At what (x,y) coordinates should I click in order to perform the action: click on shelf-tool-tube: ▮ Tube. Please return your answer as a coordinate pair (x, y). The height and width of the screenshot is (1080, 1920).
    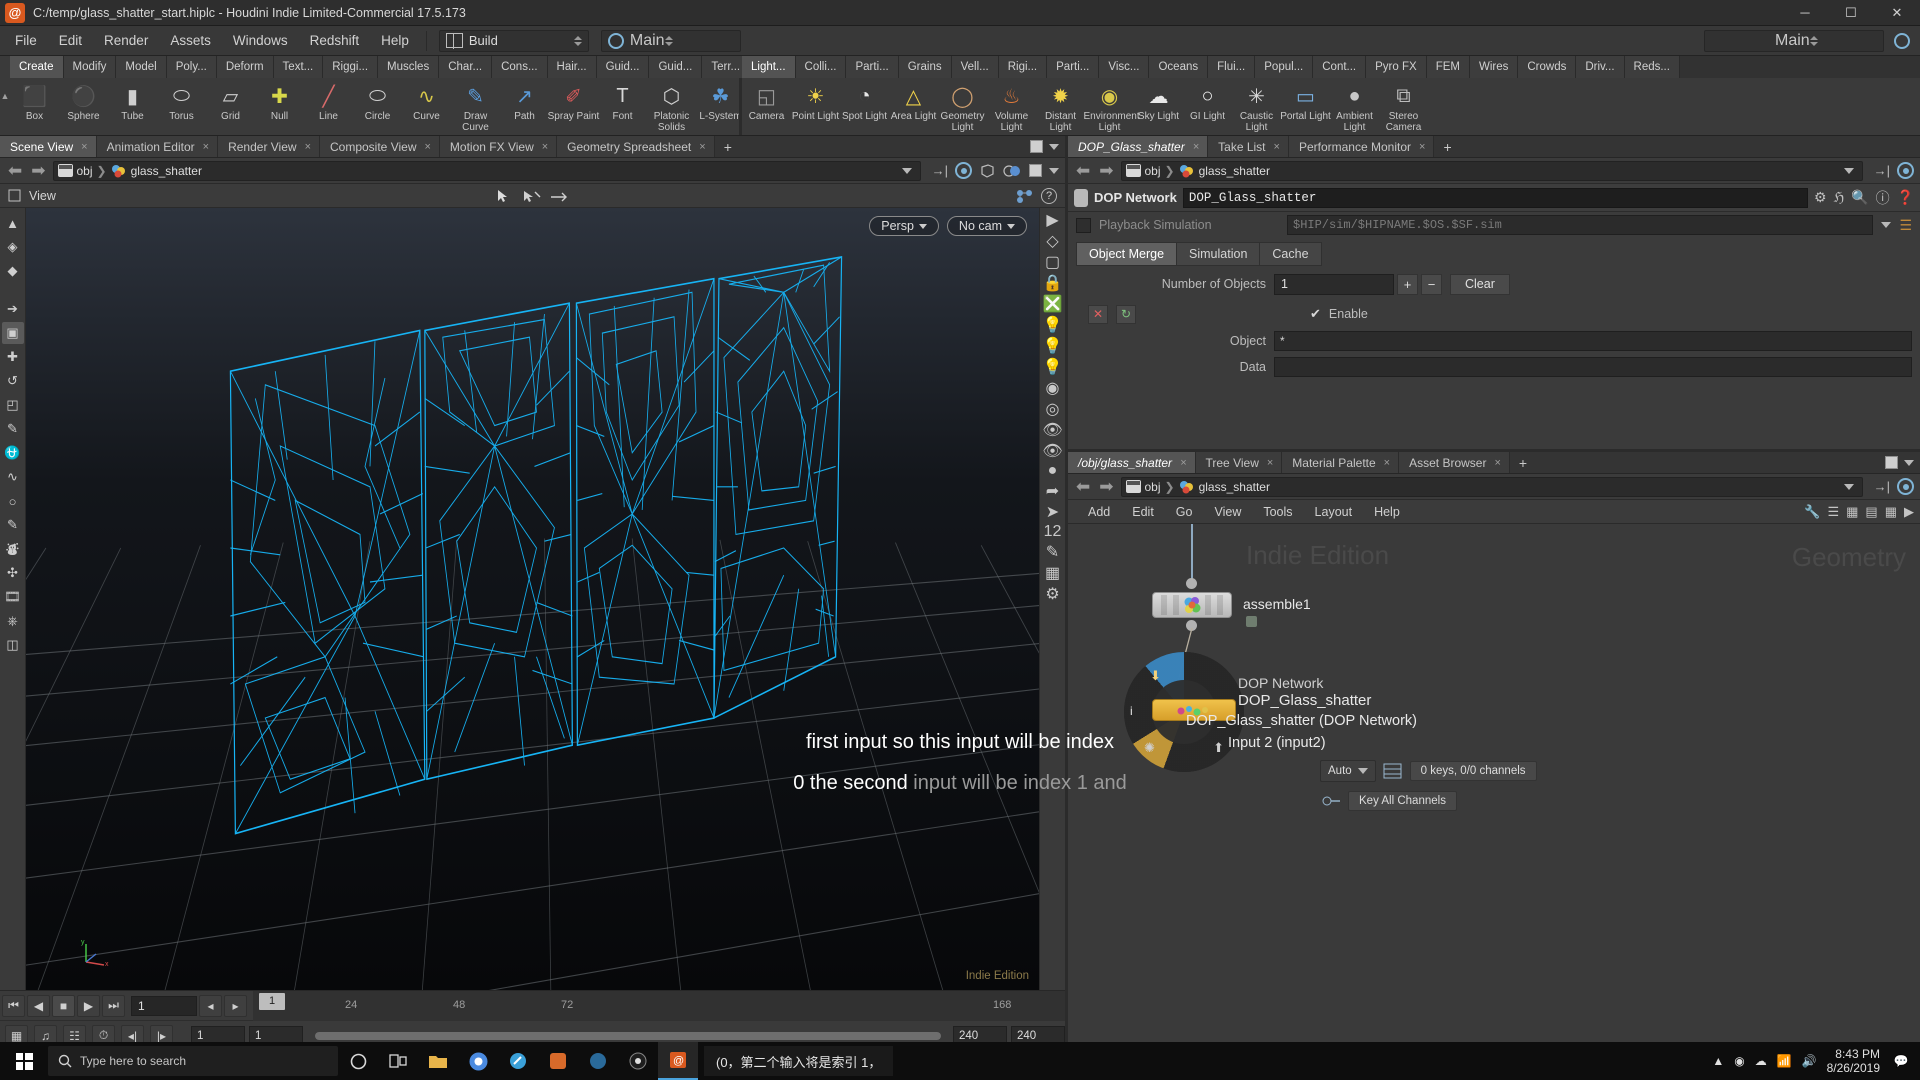
    Looking at the image, I should click on (132, 102).